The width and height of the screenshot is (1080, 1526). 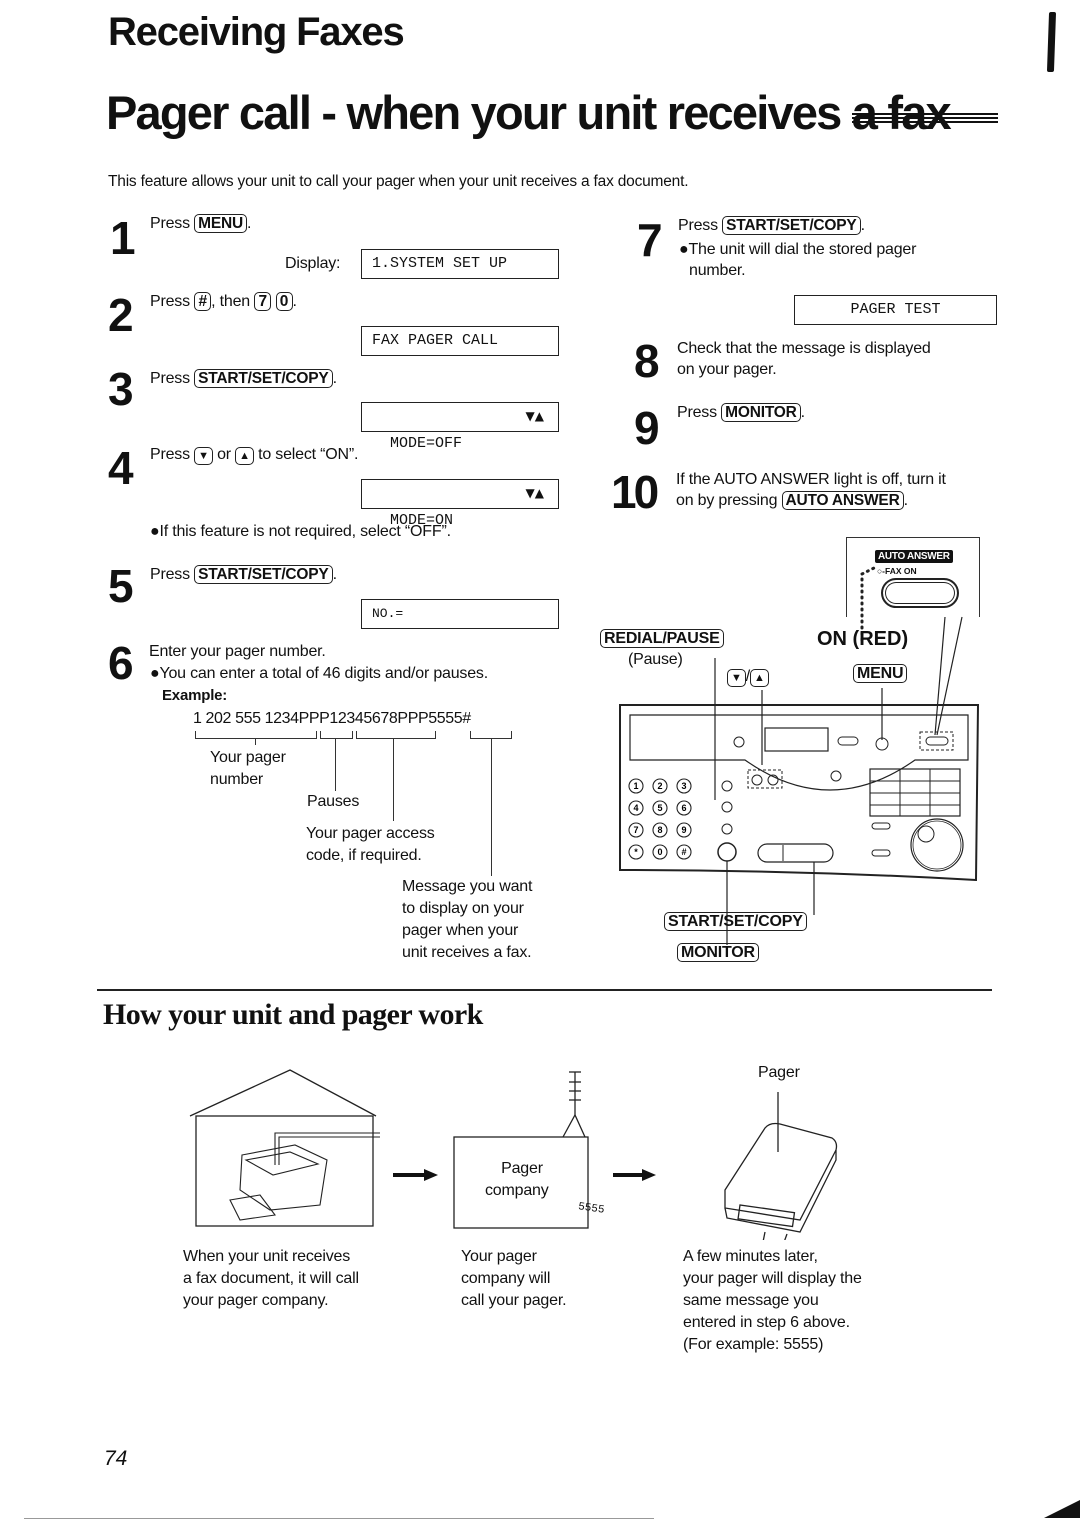 What do you see at coordinates (364, 855) in the screenshot?
I see `label-line: code, if required.` at bounding box center [364, 855].